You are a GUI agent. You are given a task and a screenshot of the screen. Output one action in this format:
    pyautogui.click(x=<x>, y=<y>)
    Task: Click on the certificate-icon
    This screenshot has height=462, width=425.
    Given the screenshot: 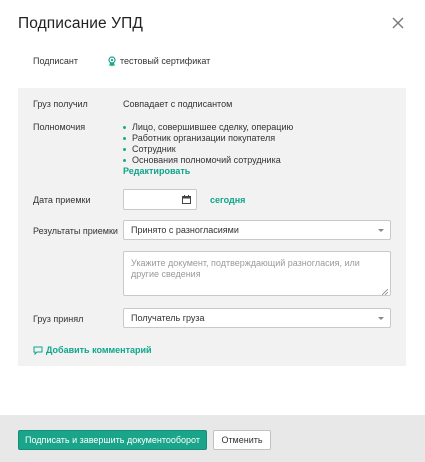 What is the action you would take?
    pyautogui.click(x=112, y=61)
    